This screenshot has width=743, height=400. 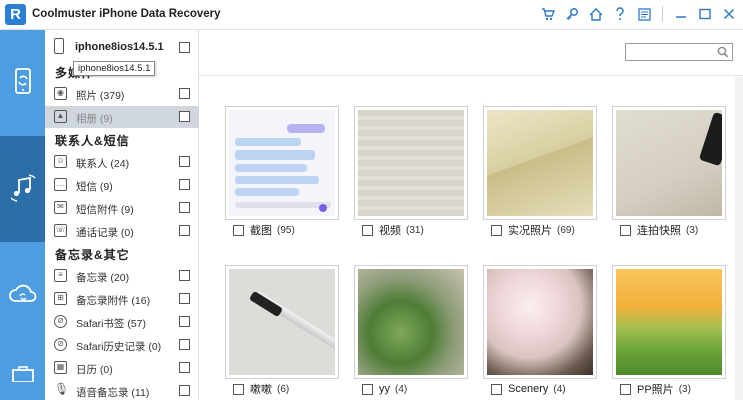 I want to click on tree-item-photos: ◉ 照片 (379), so click(x=122, y=94).